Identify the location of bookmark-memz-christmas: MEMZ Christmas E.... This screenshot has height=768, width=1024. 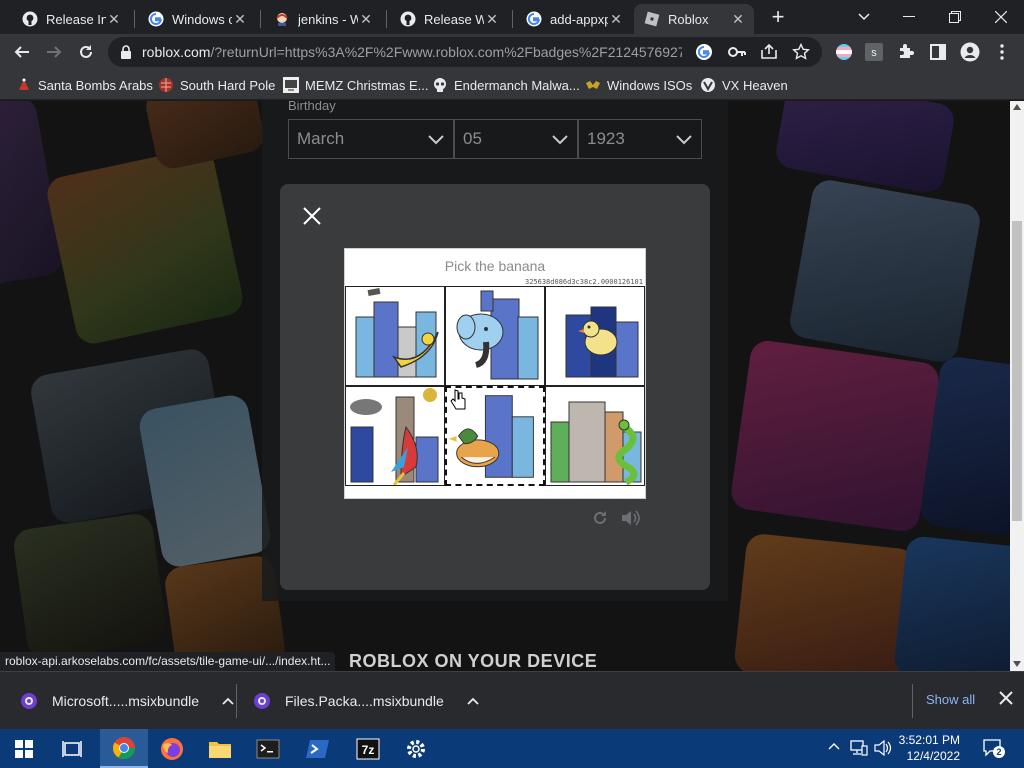
(356, 85).